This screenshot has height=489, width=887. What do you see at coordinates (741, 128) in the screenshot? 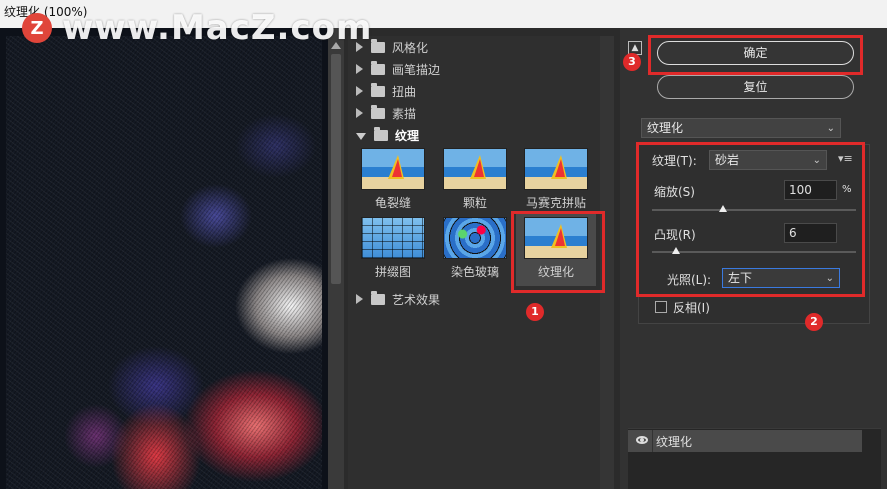
I see `filter-select: 纹理化 ⌄` at bounding box center [741, 128].